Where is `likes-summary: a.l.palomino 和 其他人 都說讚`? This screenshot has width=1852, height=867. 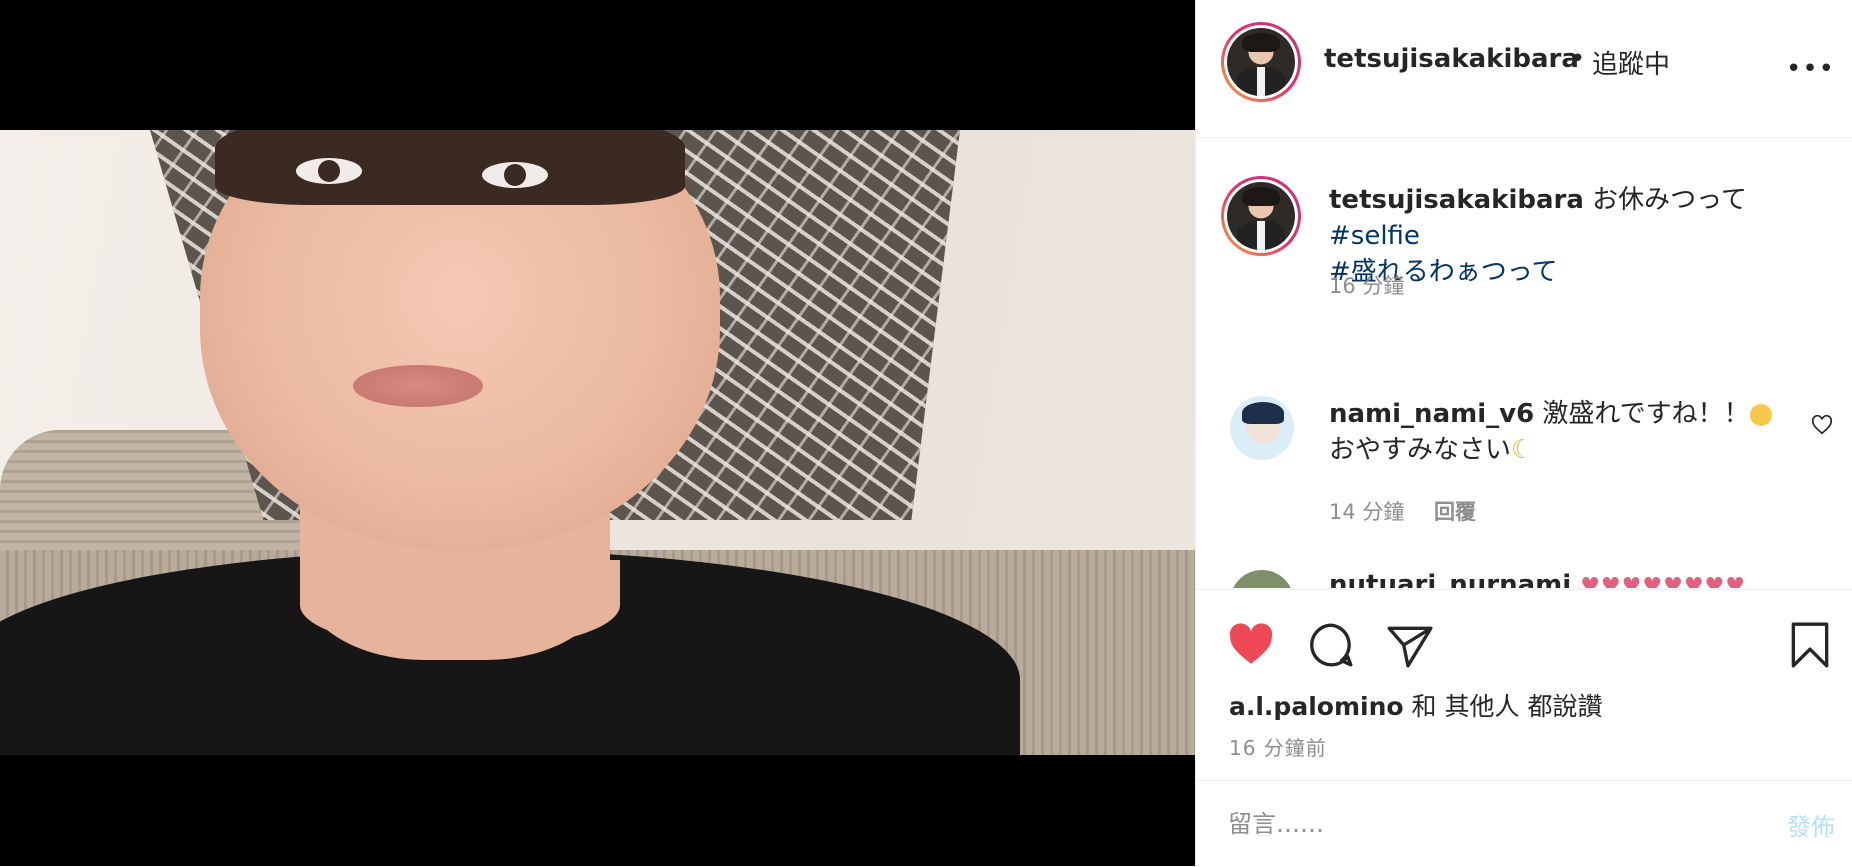 likes-summary: a.l.palomino 和 其他人 都說讚 is located at coordinates (1415, 705).